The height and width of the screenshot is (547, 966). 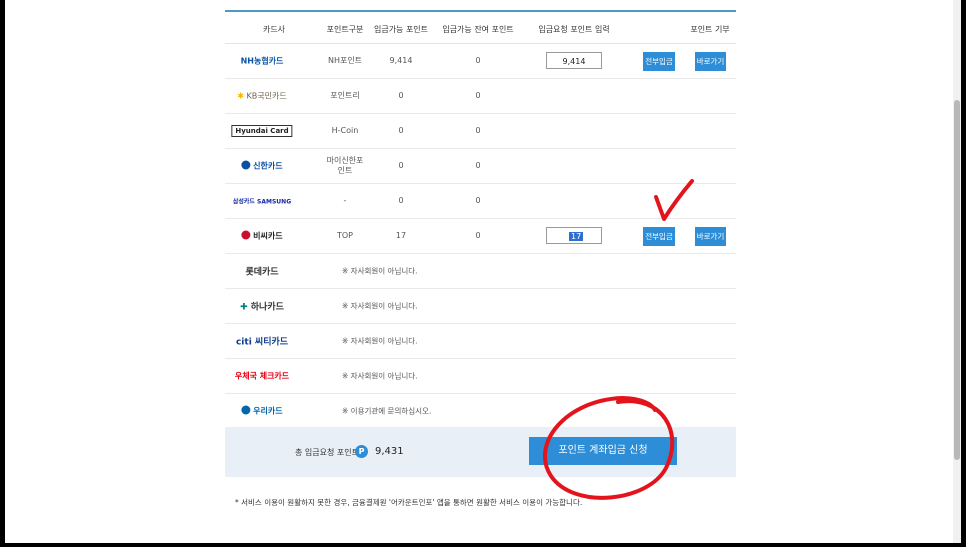 I want to click on table-row: ✚ 하나카드 ※ 자사회원이 아닙니다., so click(x=480, y=306).